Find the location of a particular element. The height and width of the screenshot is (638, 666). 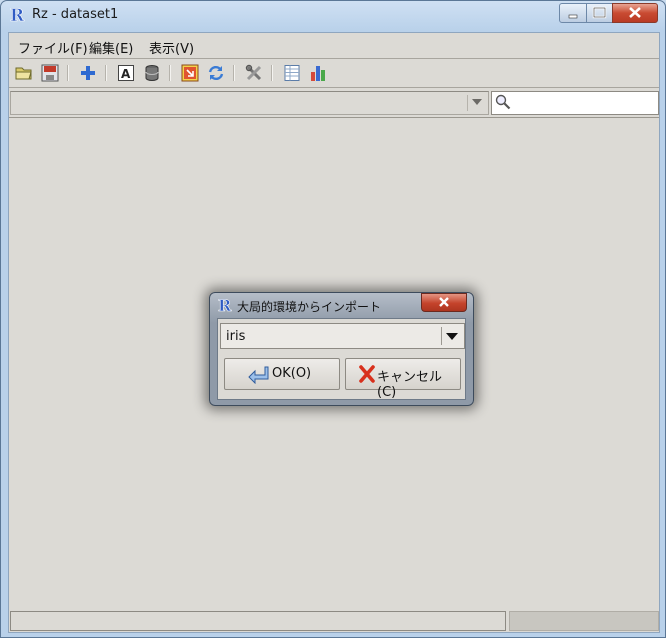

search-icon is located at coordinates (503, 102).